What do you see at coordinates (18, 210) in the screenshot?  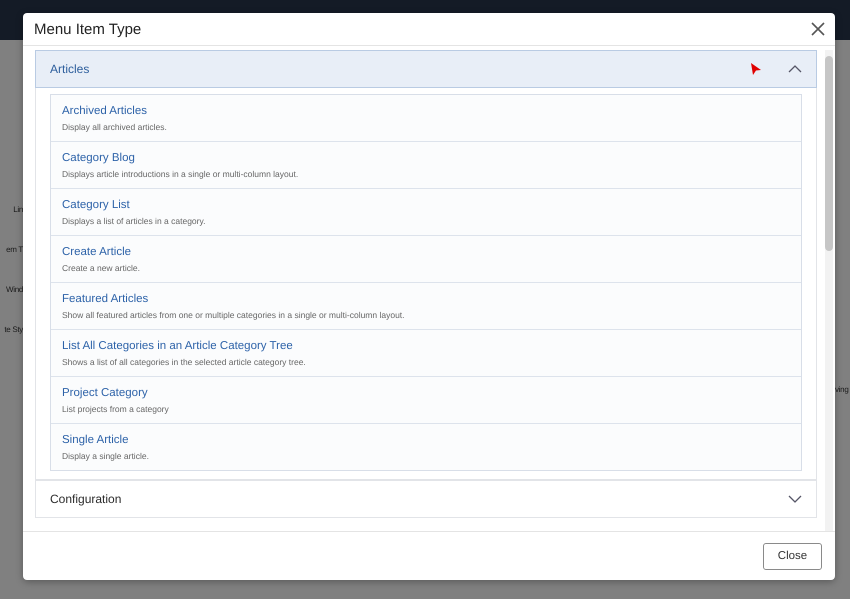 I see `background-label: Lin` at bounding box center [18, 210].